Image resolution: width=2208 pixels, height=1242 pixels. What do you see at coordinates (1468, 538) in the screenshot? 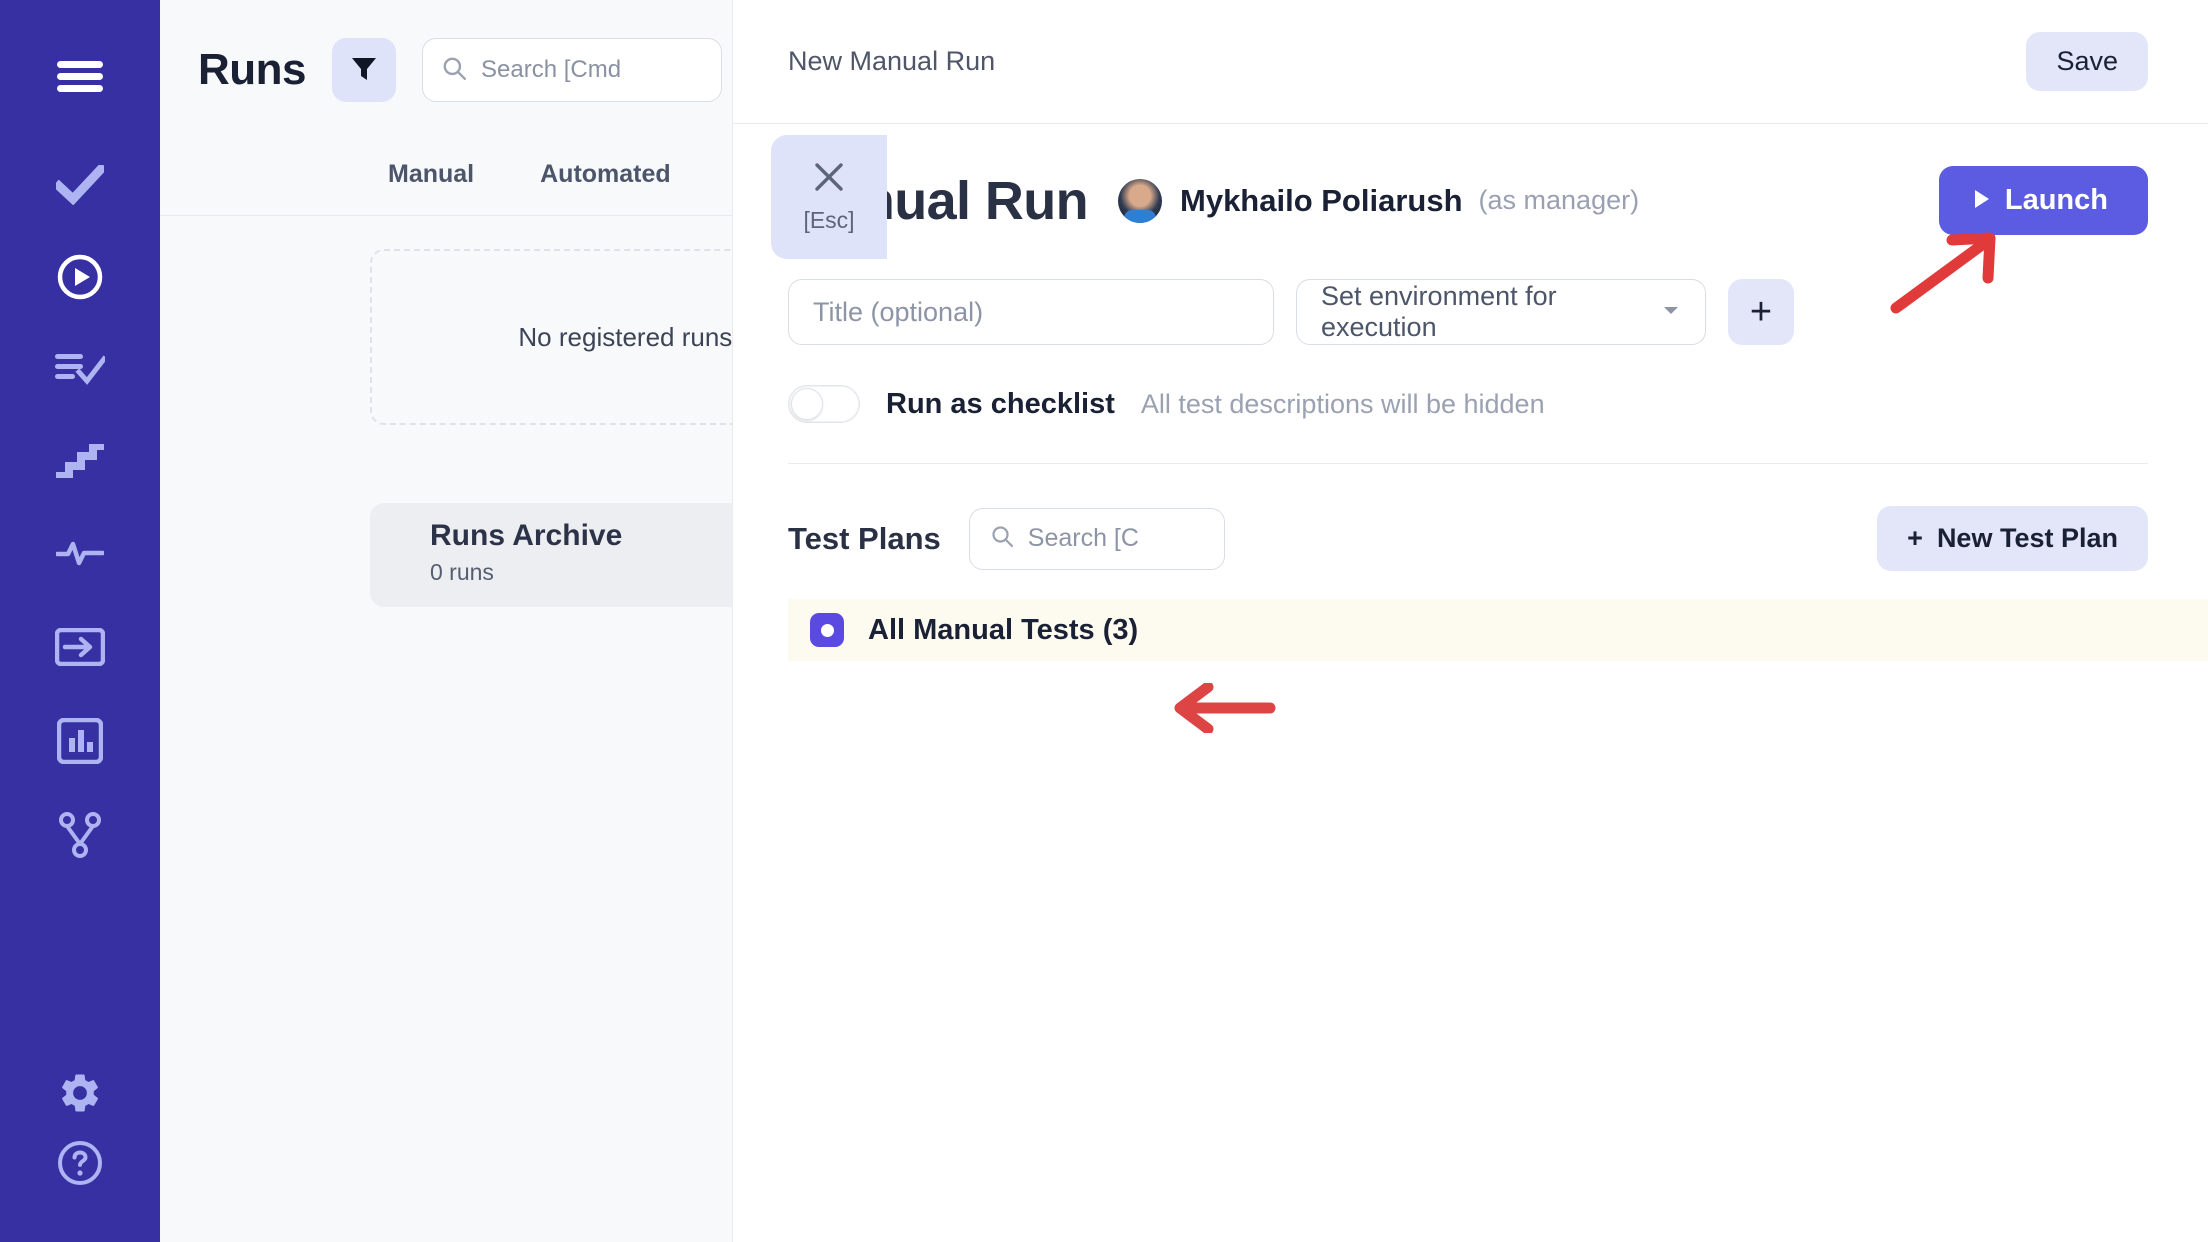
I see `test-plans-header: Test Plans Search [C + New Test Plan` at bounding box center [1468, 538].